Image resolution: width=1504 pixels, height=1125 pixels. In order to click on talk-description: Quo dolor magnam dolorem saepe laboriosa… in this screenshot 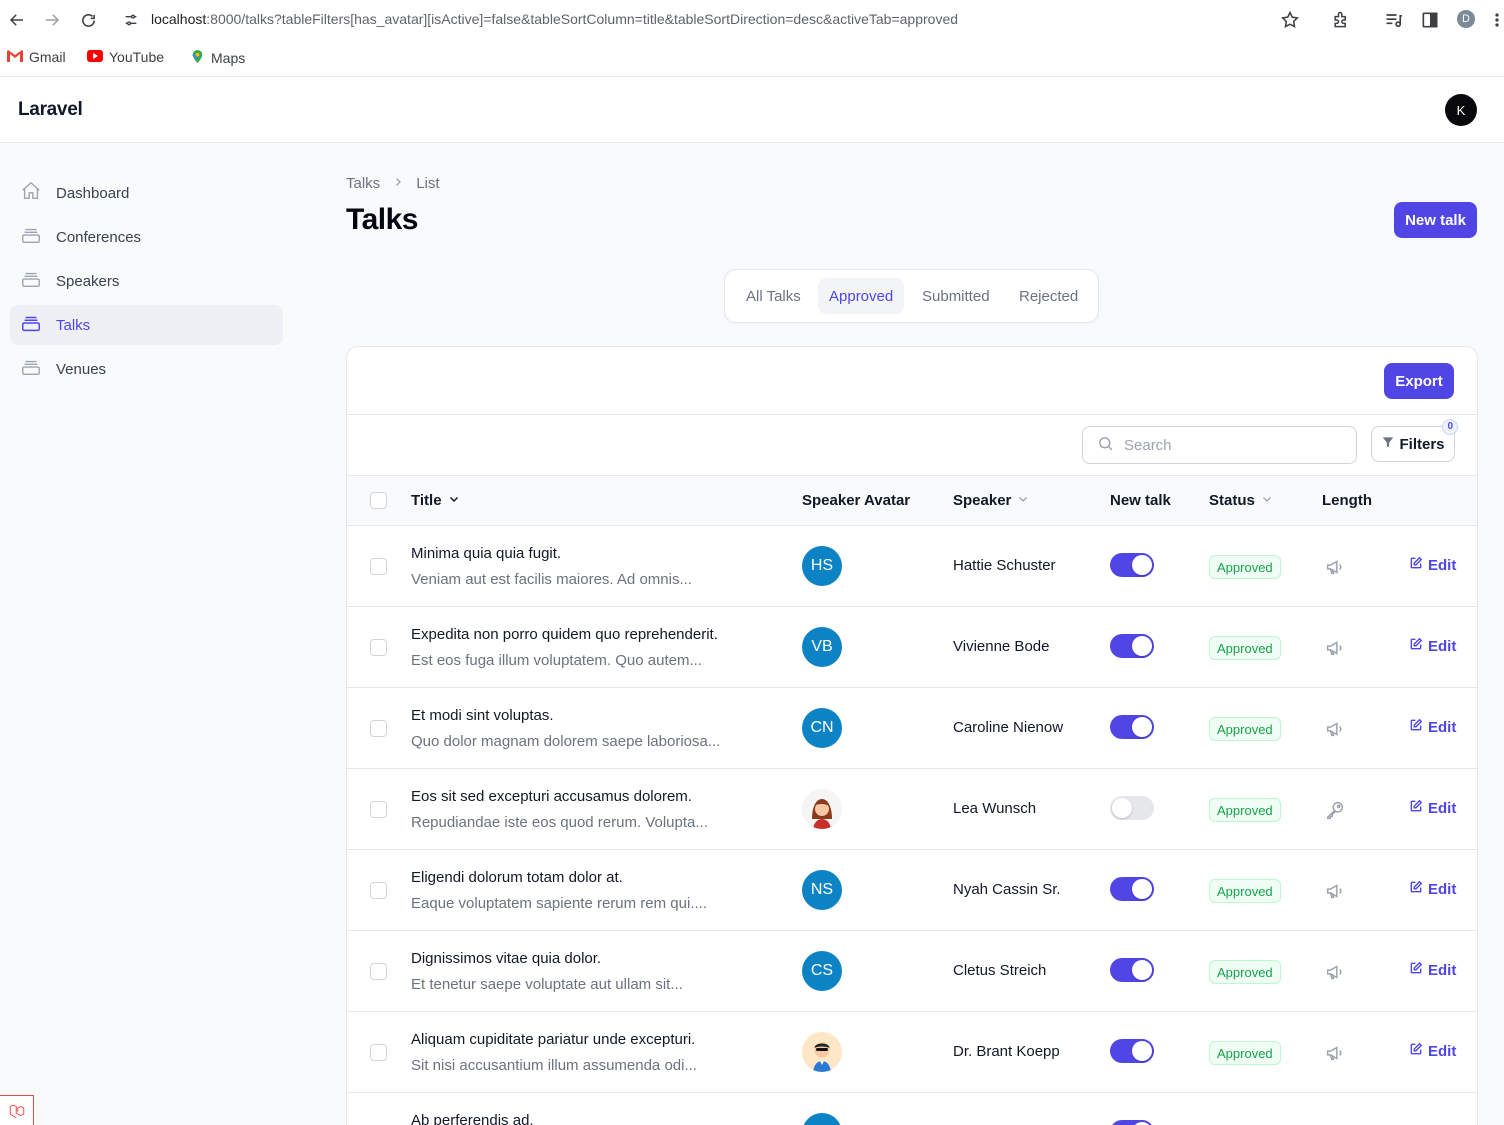, I will do `click(566, 741)`.